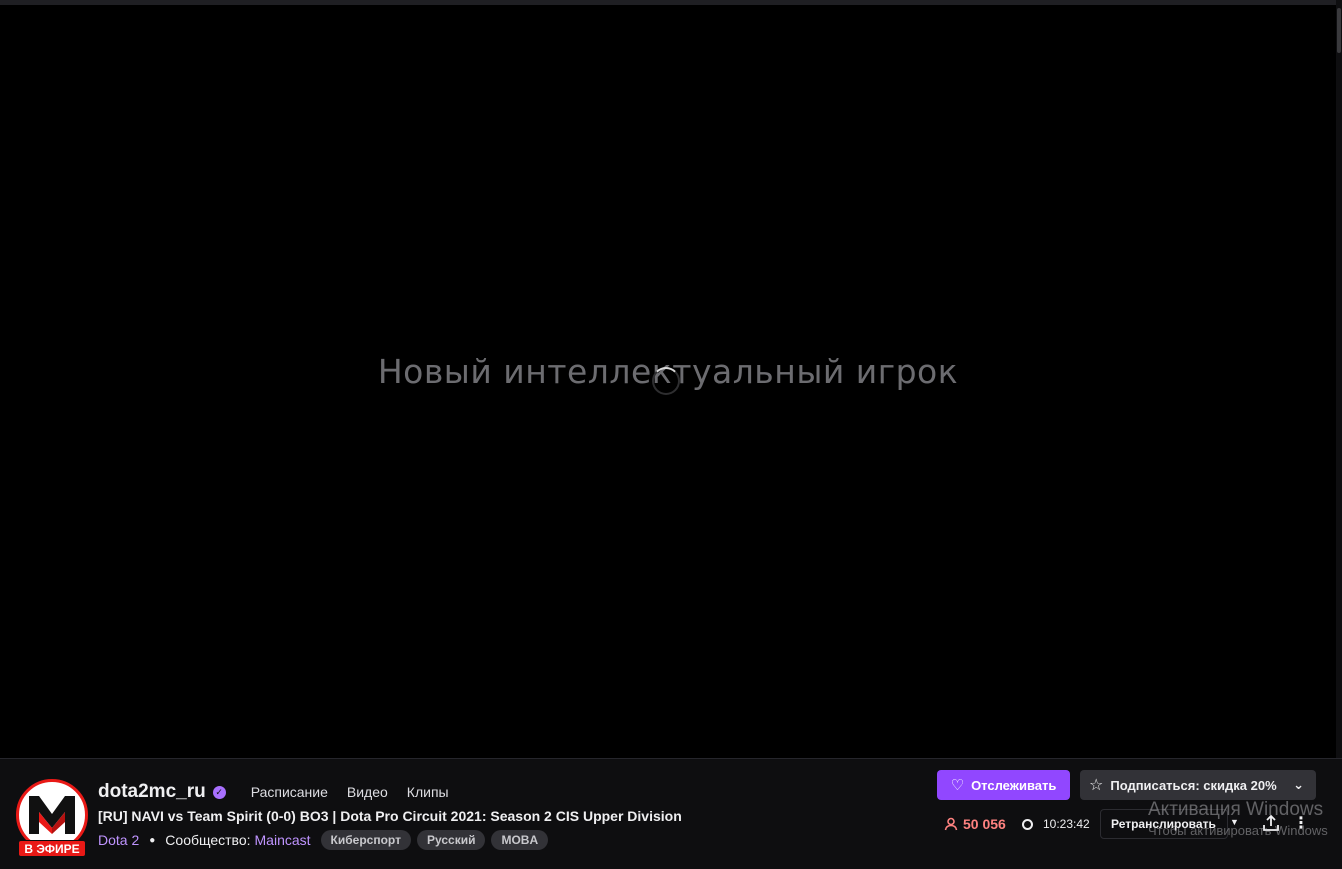  Describe the element at coordinates (1027, 824) in the screenshot. I see `clock-icon` at that location.